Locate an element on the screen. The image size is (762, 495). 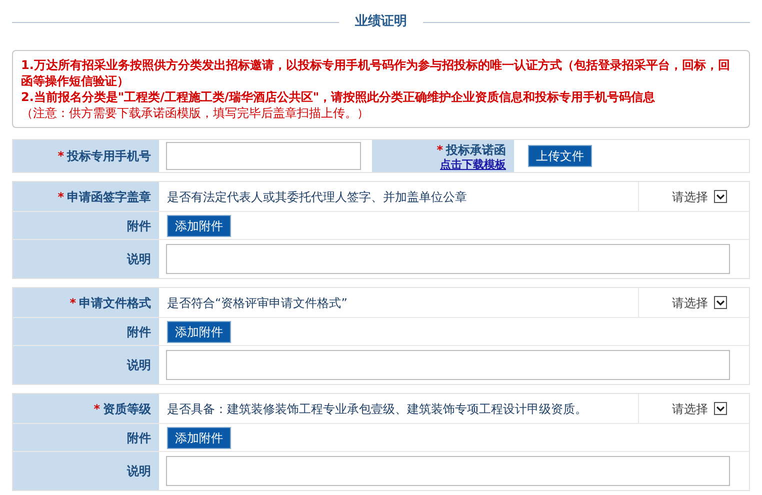
question-text: 是否符合“资格评审申请文件格式” is located at coordinates (399, 302).